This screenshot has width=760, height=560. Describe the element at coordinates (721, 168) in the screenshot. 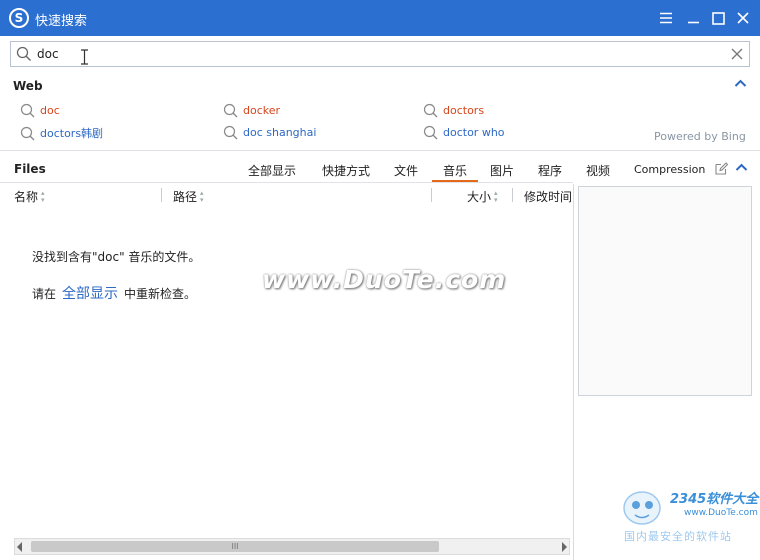

I see `edit-icon` at that location.